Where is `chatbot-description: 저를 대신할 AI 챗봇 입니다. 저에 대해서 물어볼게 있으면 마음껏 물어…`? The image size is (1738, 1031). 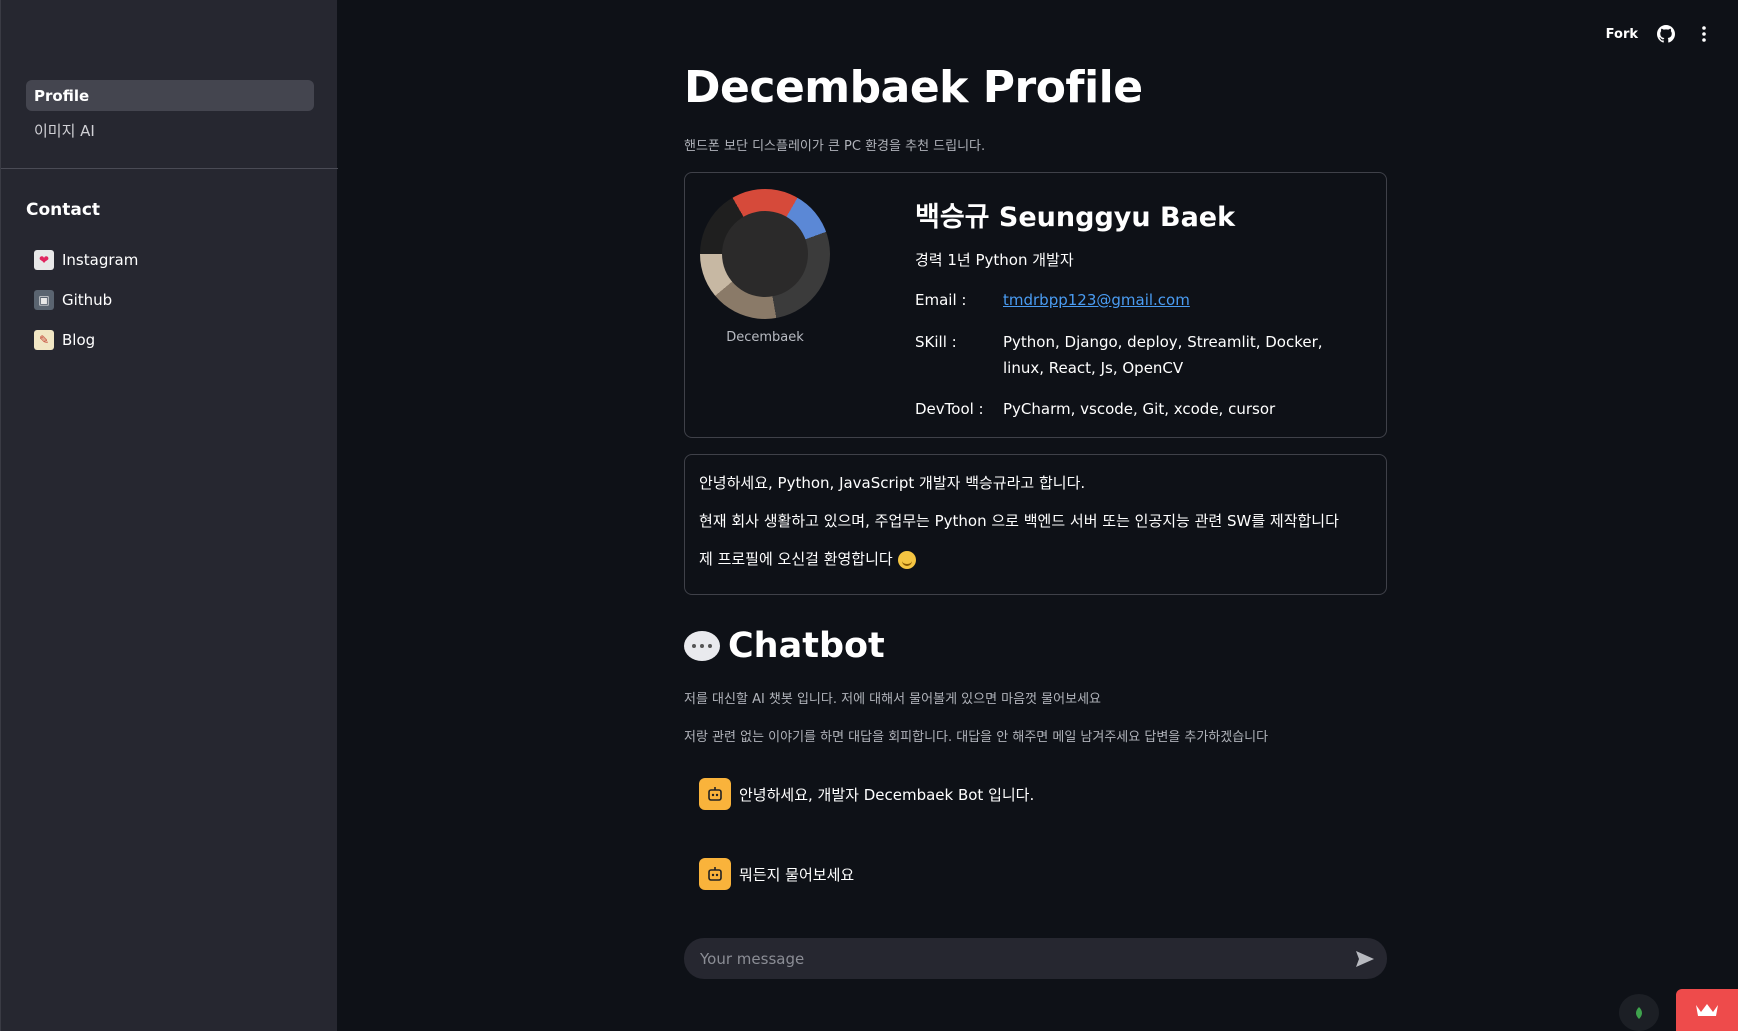
chatbot-description: 저를 대신할 AI 챗봇 입니다. 저에 대해서 물어볼게 있으면 마음껏 물어… is located at coordinates (892, 699).